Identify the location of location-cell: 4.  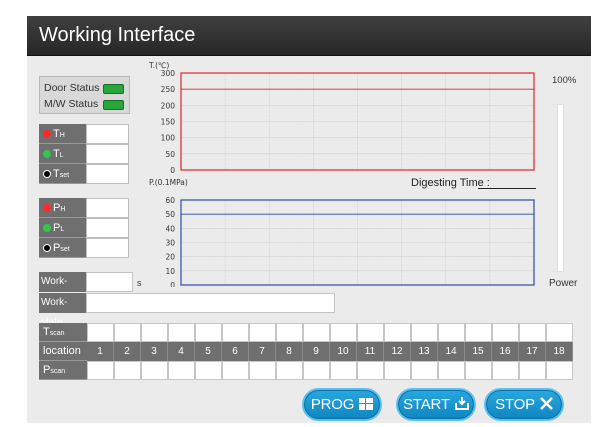
(181, 351).